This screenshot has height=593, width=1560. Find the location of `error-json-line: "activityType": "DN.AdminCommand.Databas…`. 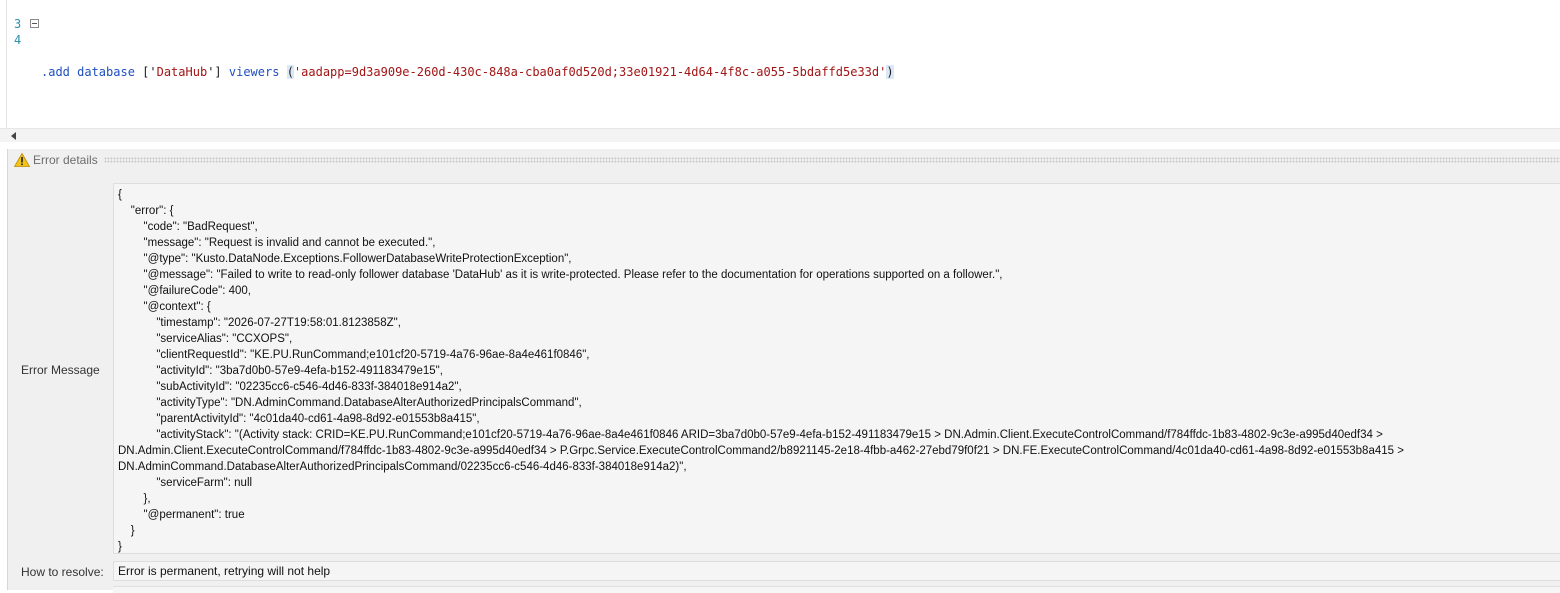

error-json-line: "activityType": "DN.AdminCommand.Databas… is located at coordinates (350, 403).